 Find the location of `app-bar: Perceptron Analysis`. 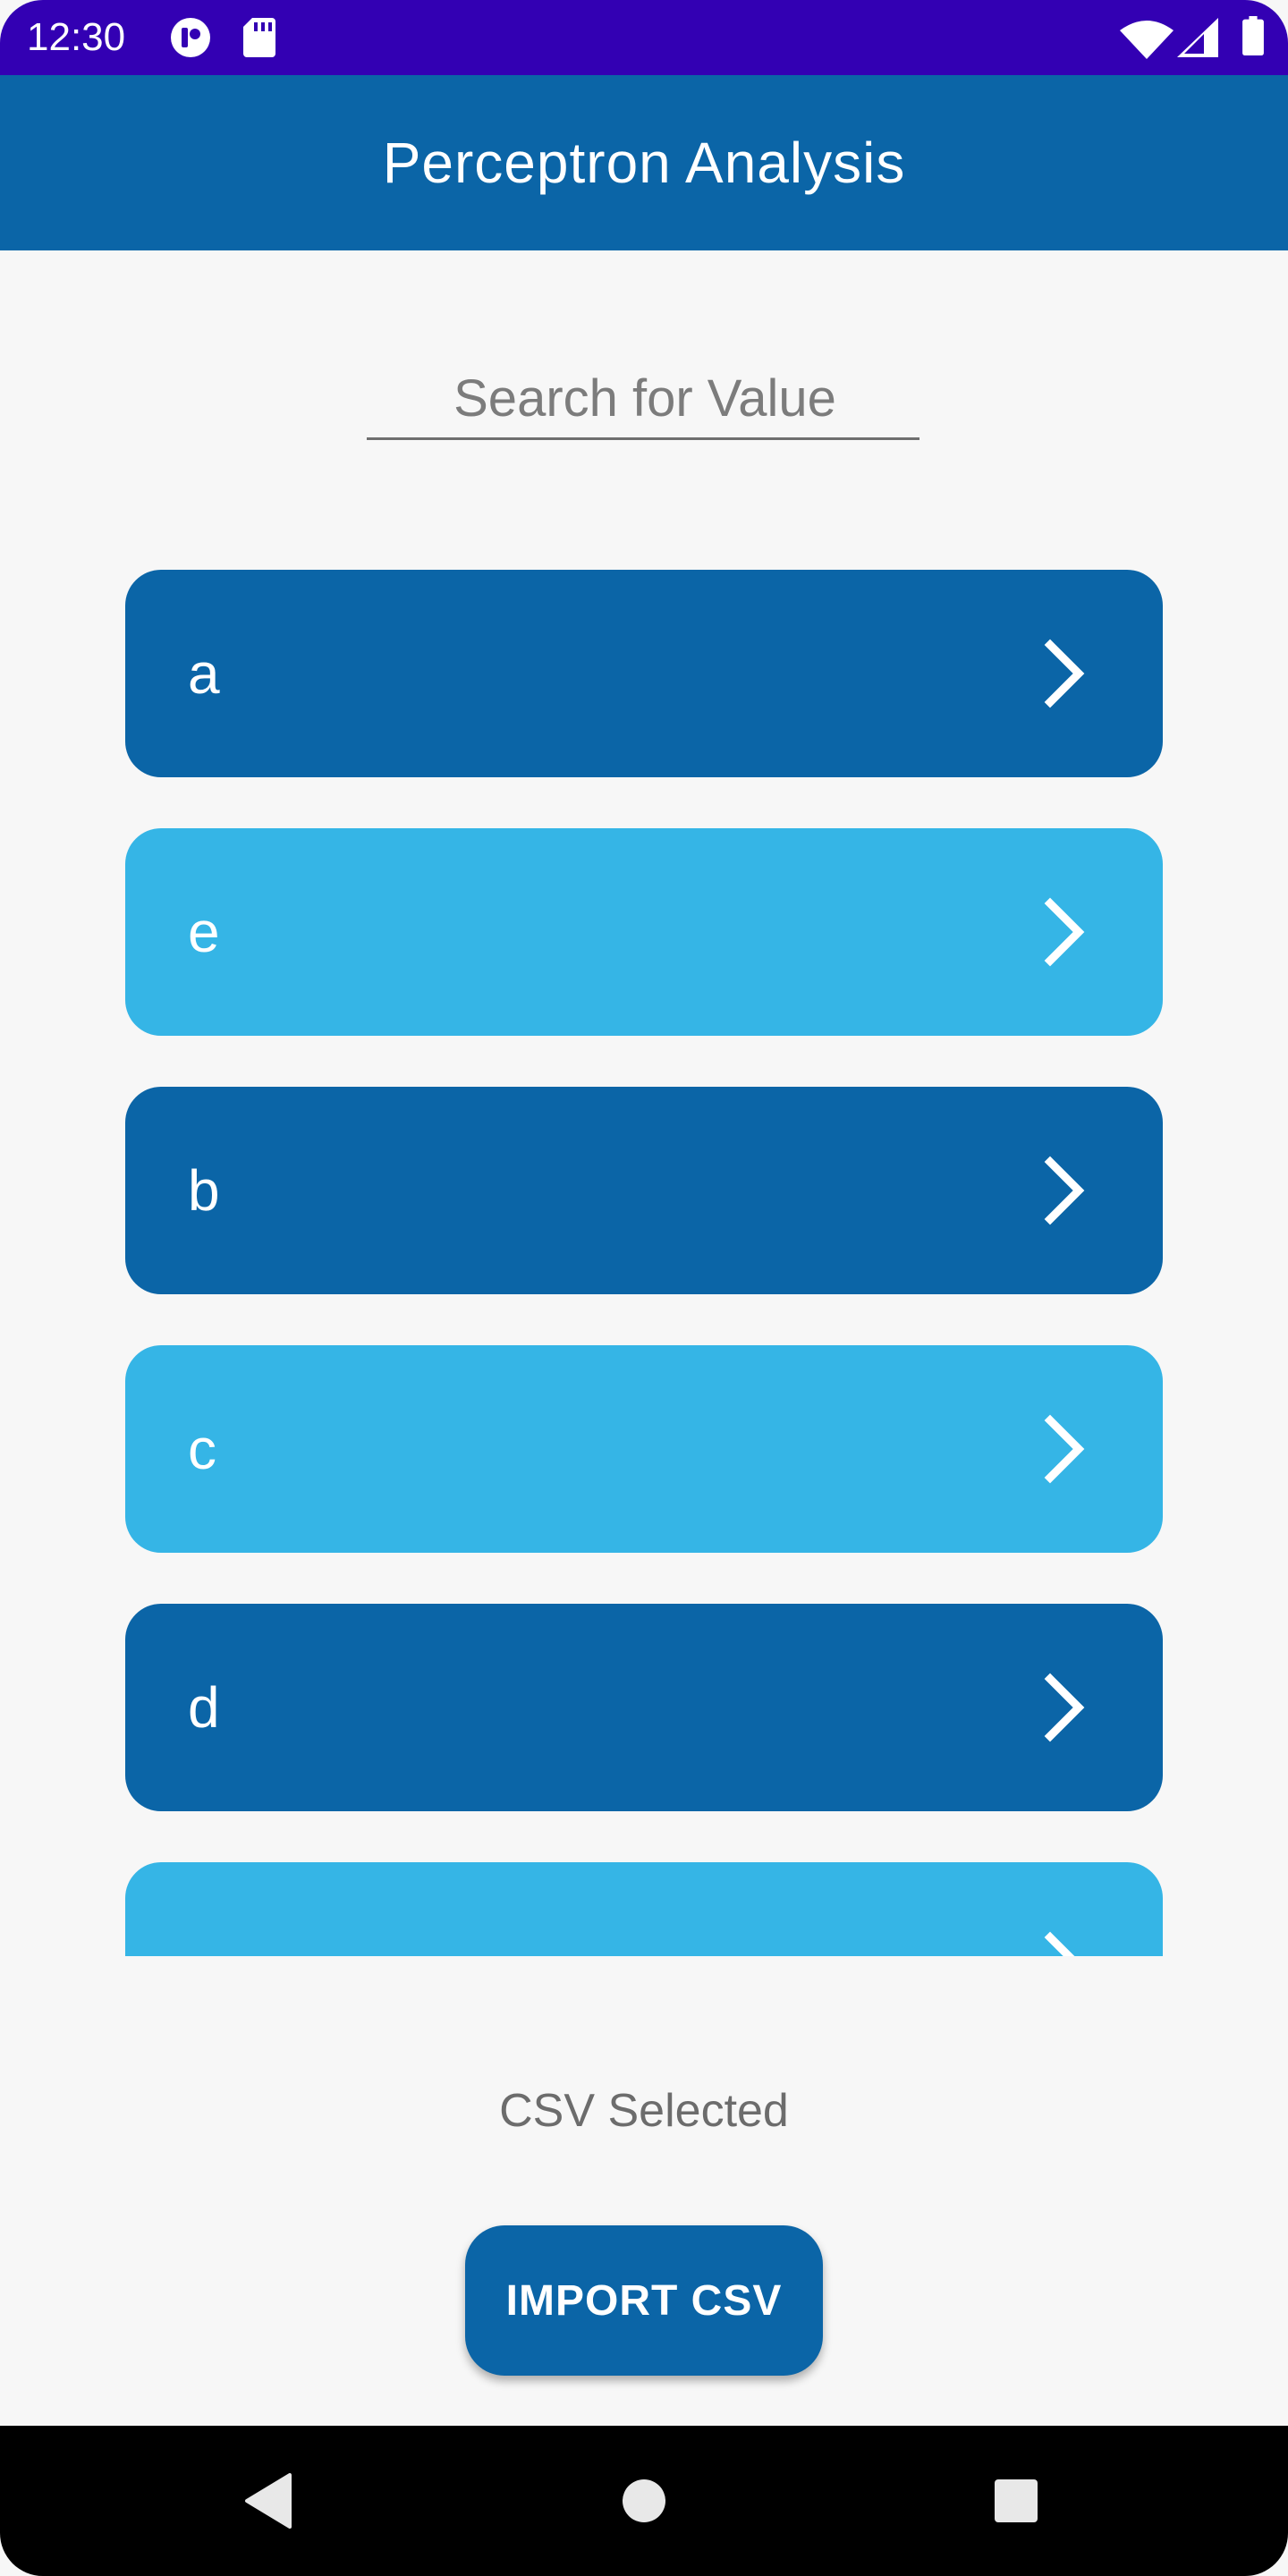

app-bar: Perceptron Analysis is located at coordinates (644, 162).